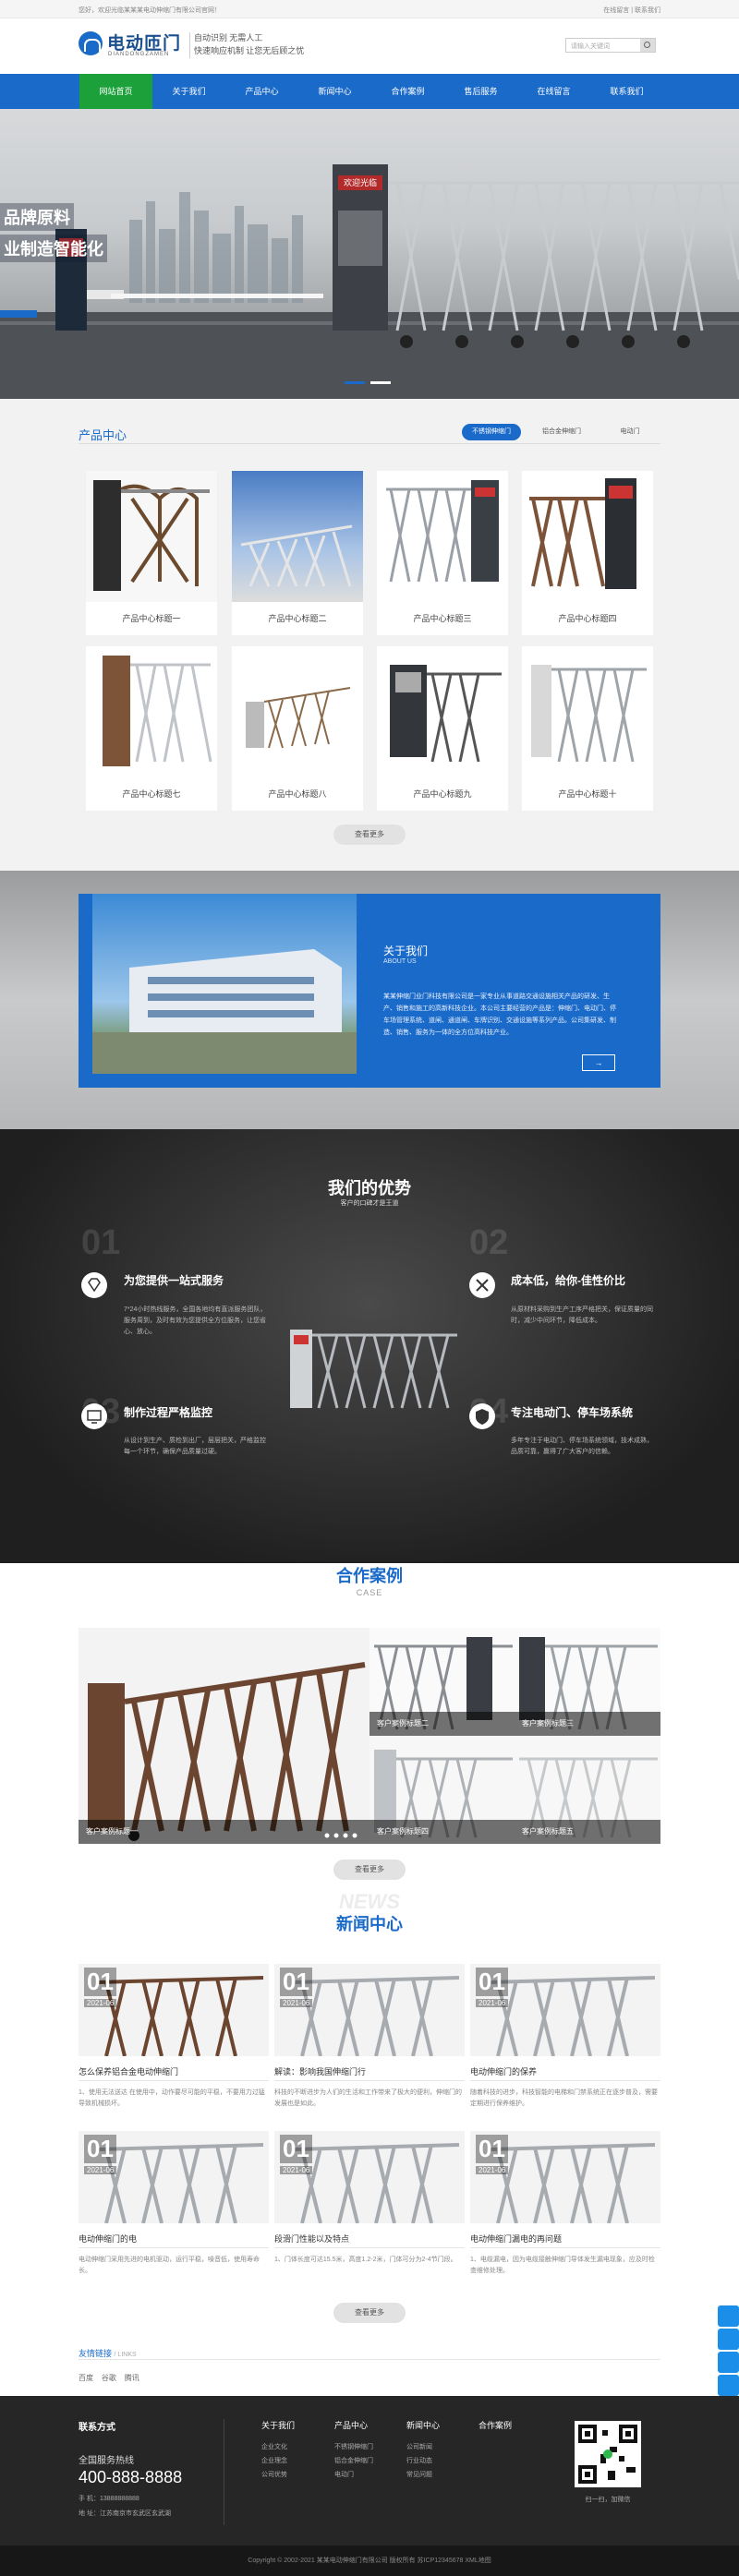 Image resolution: width=739 pixels, height=2576 pixels. What do you see at coordinates (369, 1592) in the screenshot?
I see `cases-subtitle: CASE` at bounding box center [369, 1592].